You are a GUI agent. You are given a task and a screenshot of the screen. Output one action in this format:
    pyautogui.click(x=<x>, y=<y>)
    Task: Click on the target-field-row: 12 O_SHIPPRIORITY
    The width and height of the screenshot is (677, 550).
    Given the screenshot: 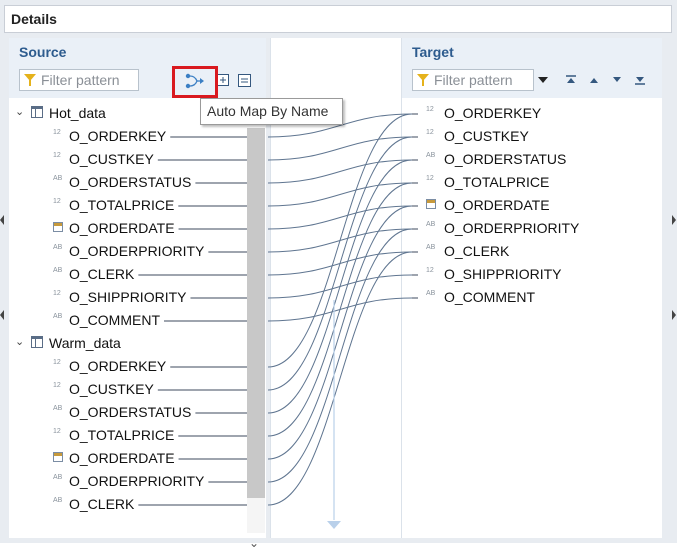 What is the action you would take?
    pyautogui.click(x=527, y=274)
    